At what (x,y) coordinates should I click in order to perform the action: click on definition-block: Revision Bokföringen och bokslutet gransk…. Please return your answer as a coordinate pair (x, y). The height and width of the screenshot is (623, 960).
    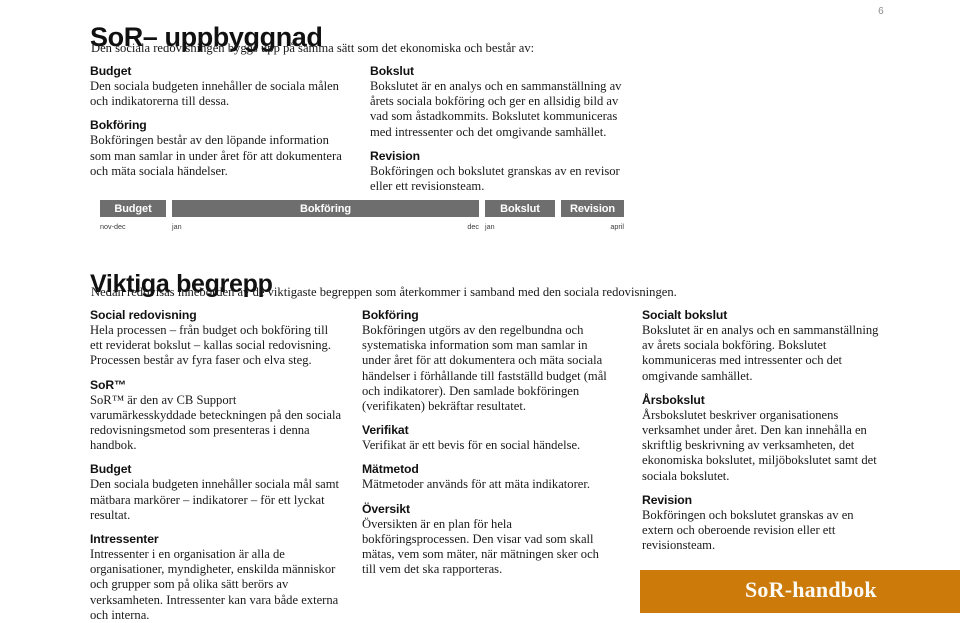
    Looking at the image, I should click on (763, 523).